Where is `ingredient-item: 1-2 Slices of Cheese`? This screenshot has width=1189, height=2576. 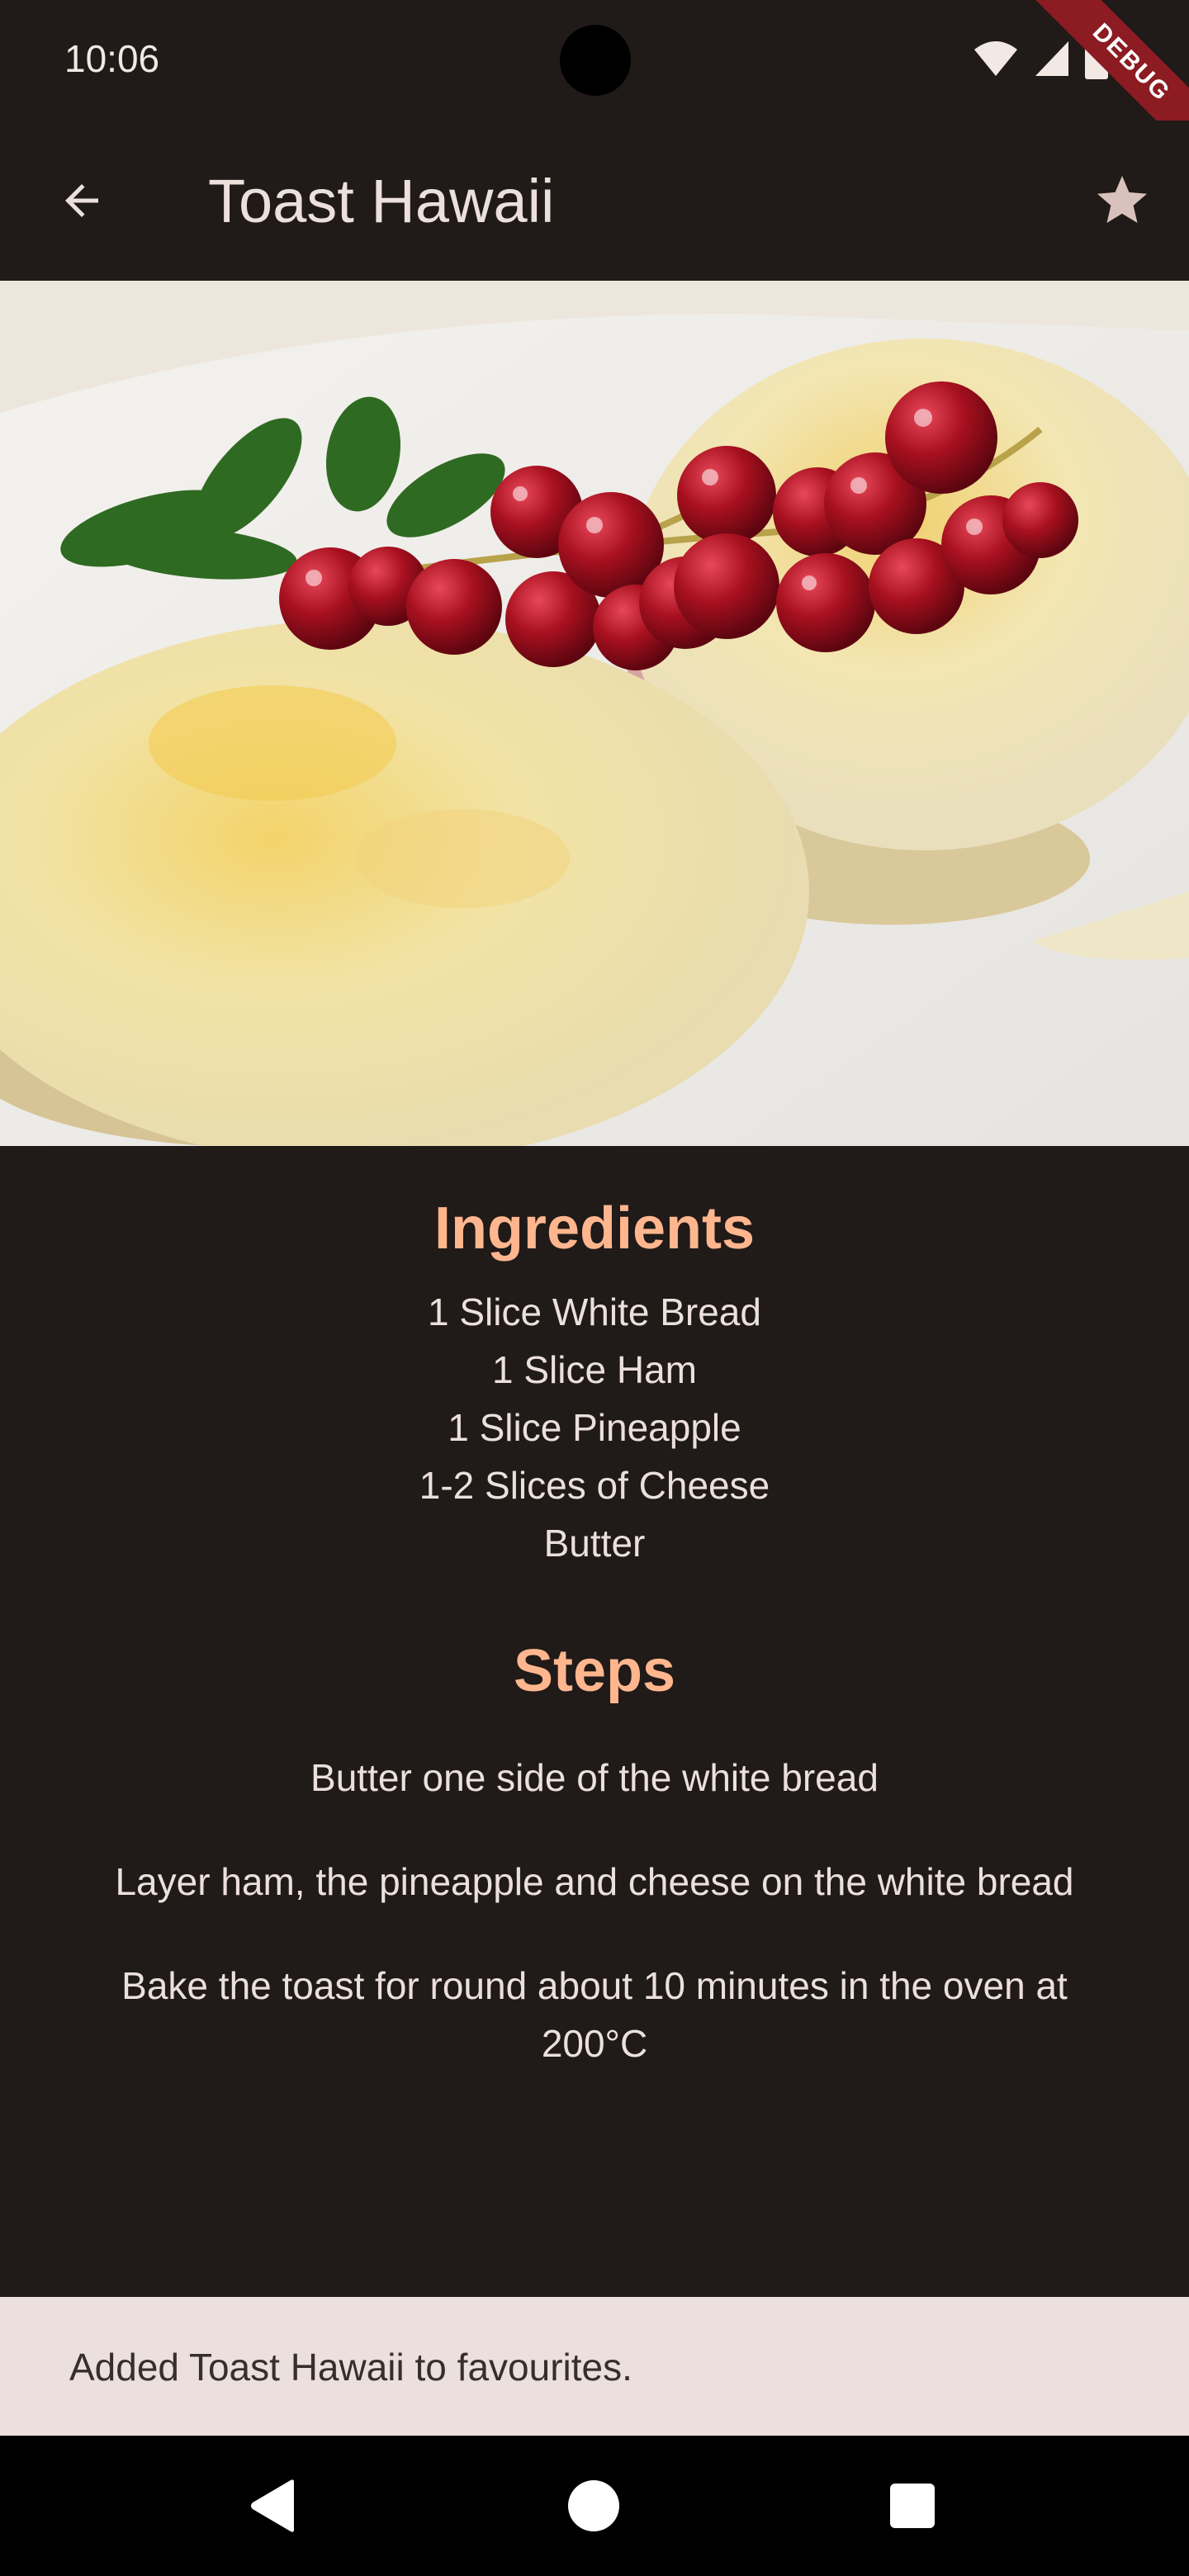 ingredient-item: 1-2 Slices of Cheese is located at coordinates (594, 1485).